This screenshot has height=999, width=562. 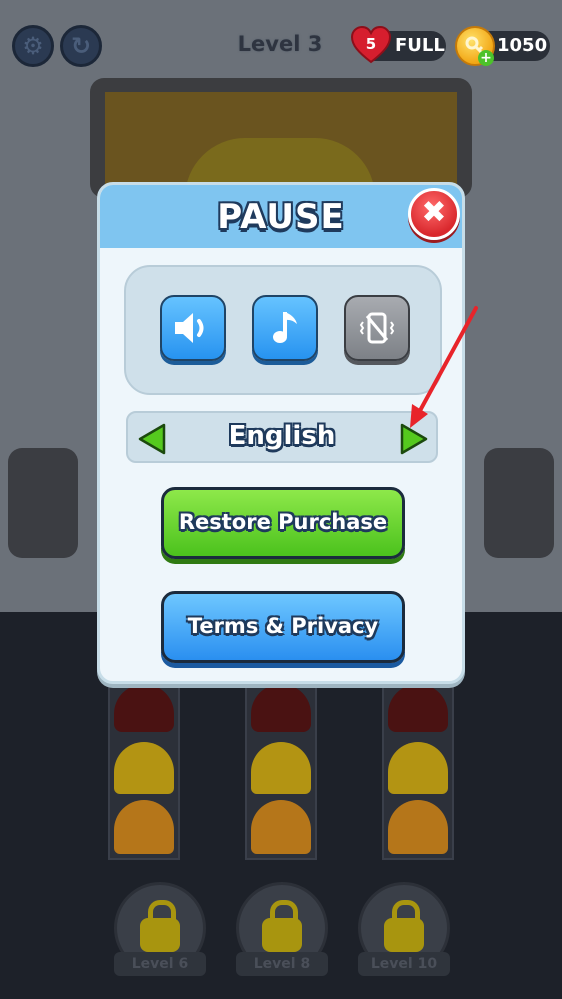 What do you see at coordinates (283, 627) in the screenshot?
I see `terms-privacy-button: Terms & Privacy` at bounding box center [283, 627].